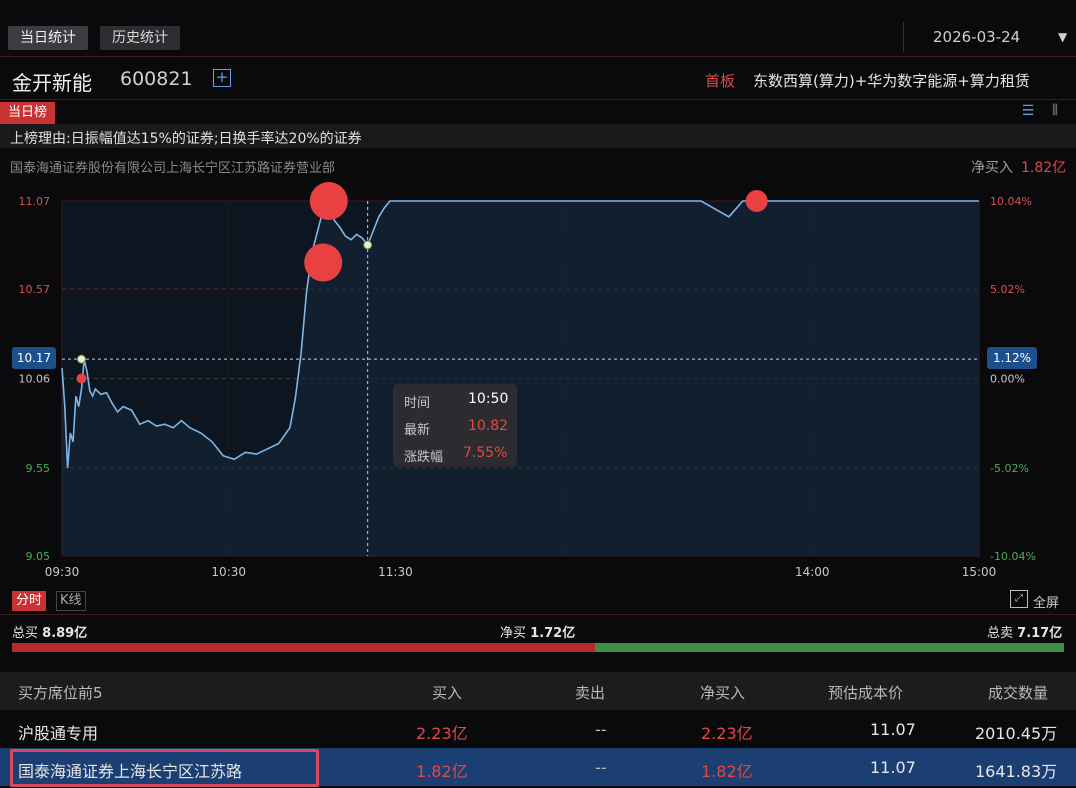 Image resolution: width=1076 pixels, height=788 pixels. I want to click on y-tick-label-pct: -5.02%, so click(1009, 468).